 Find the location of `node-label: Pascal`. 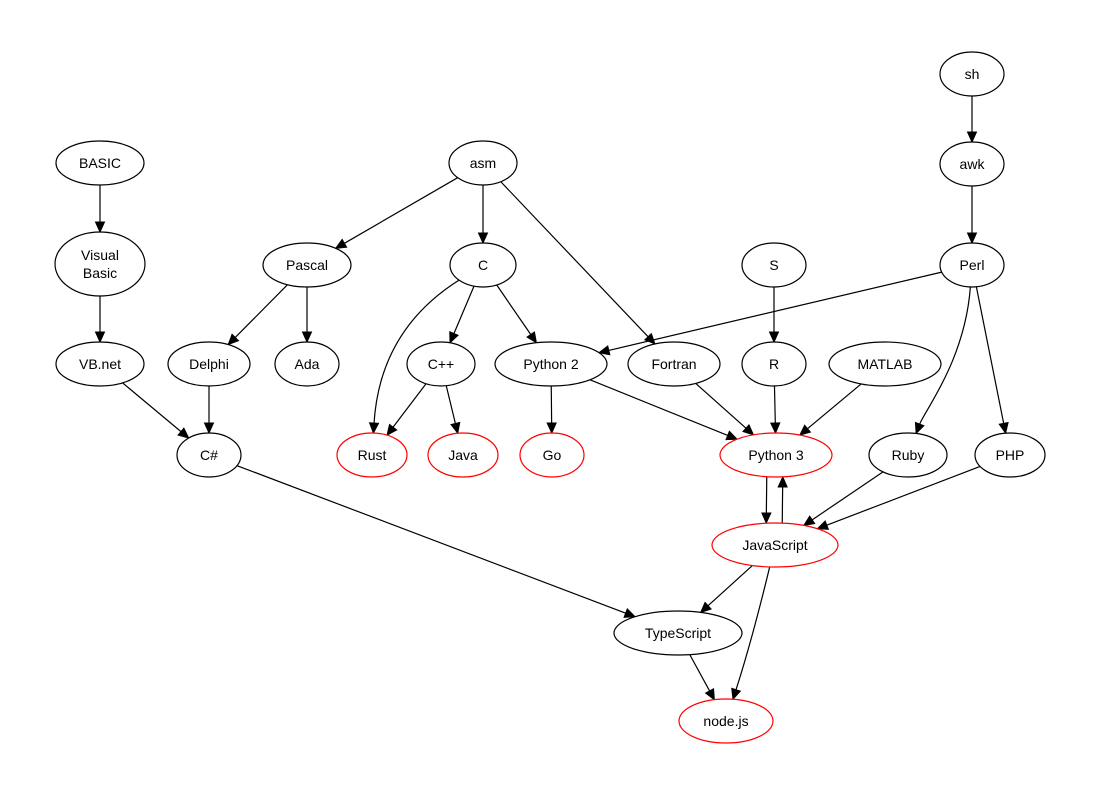

node-label: Pascal is located at coordinates (307, 265).